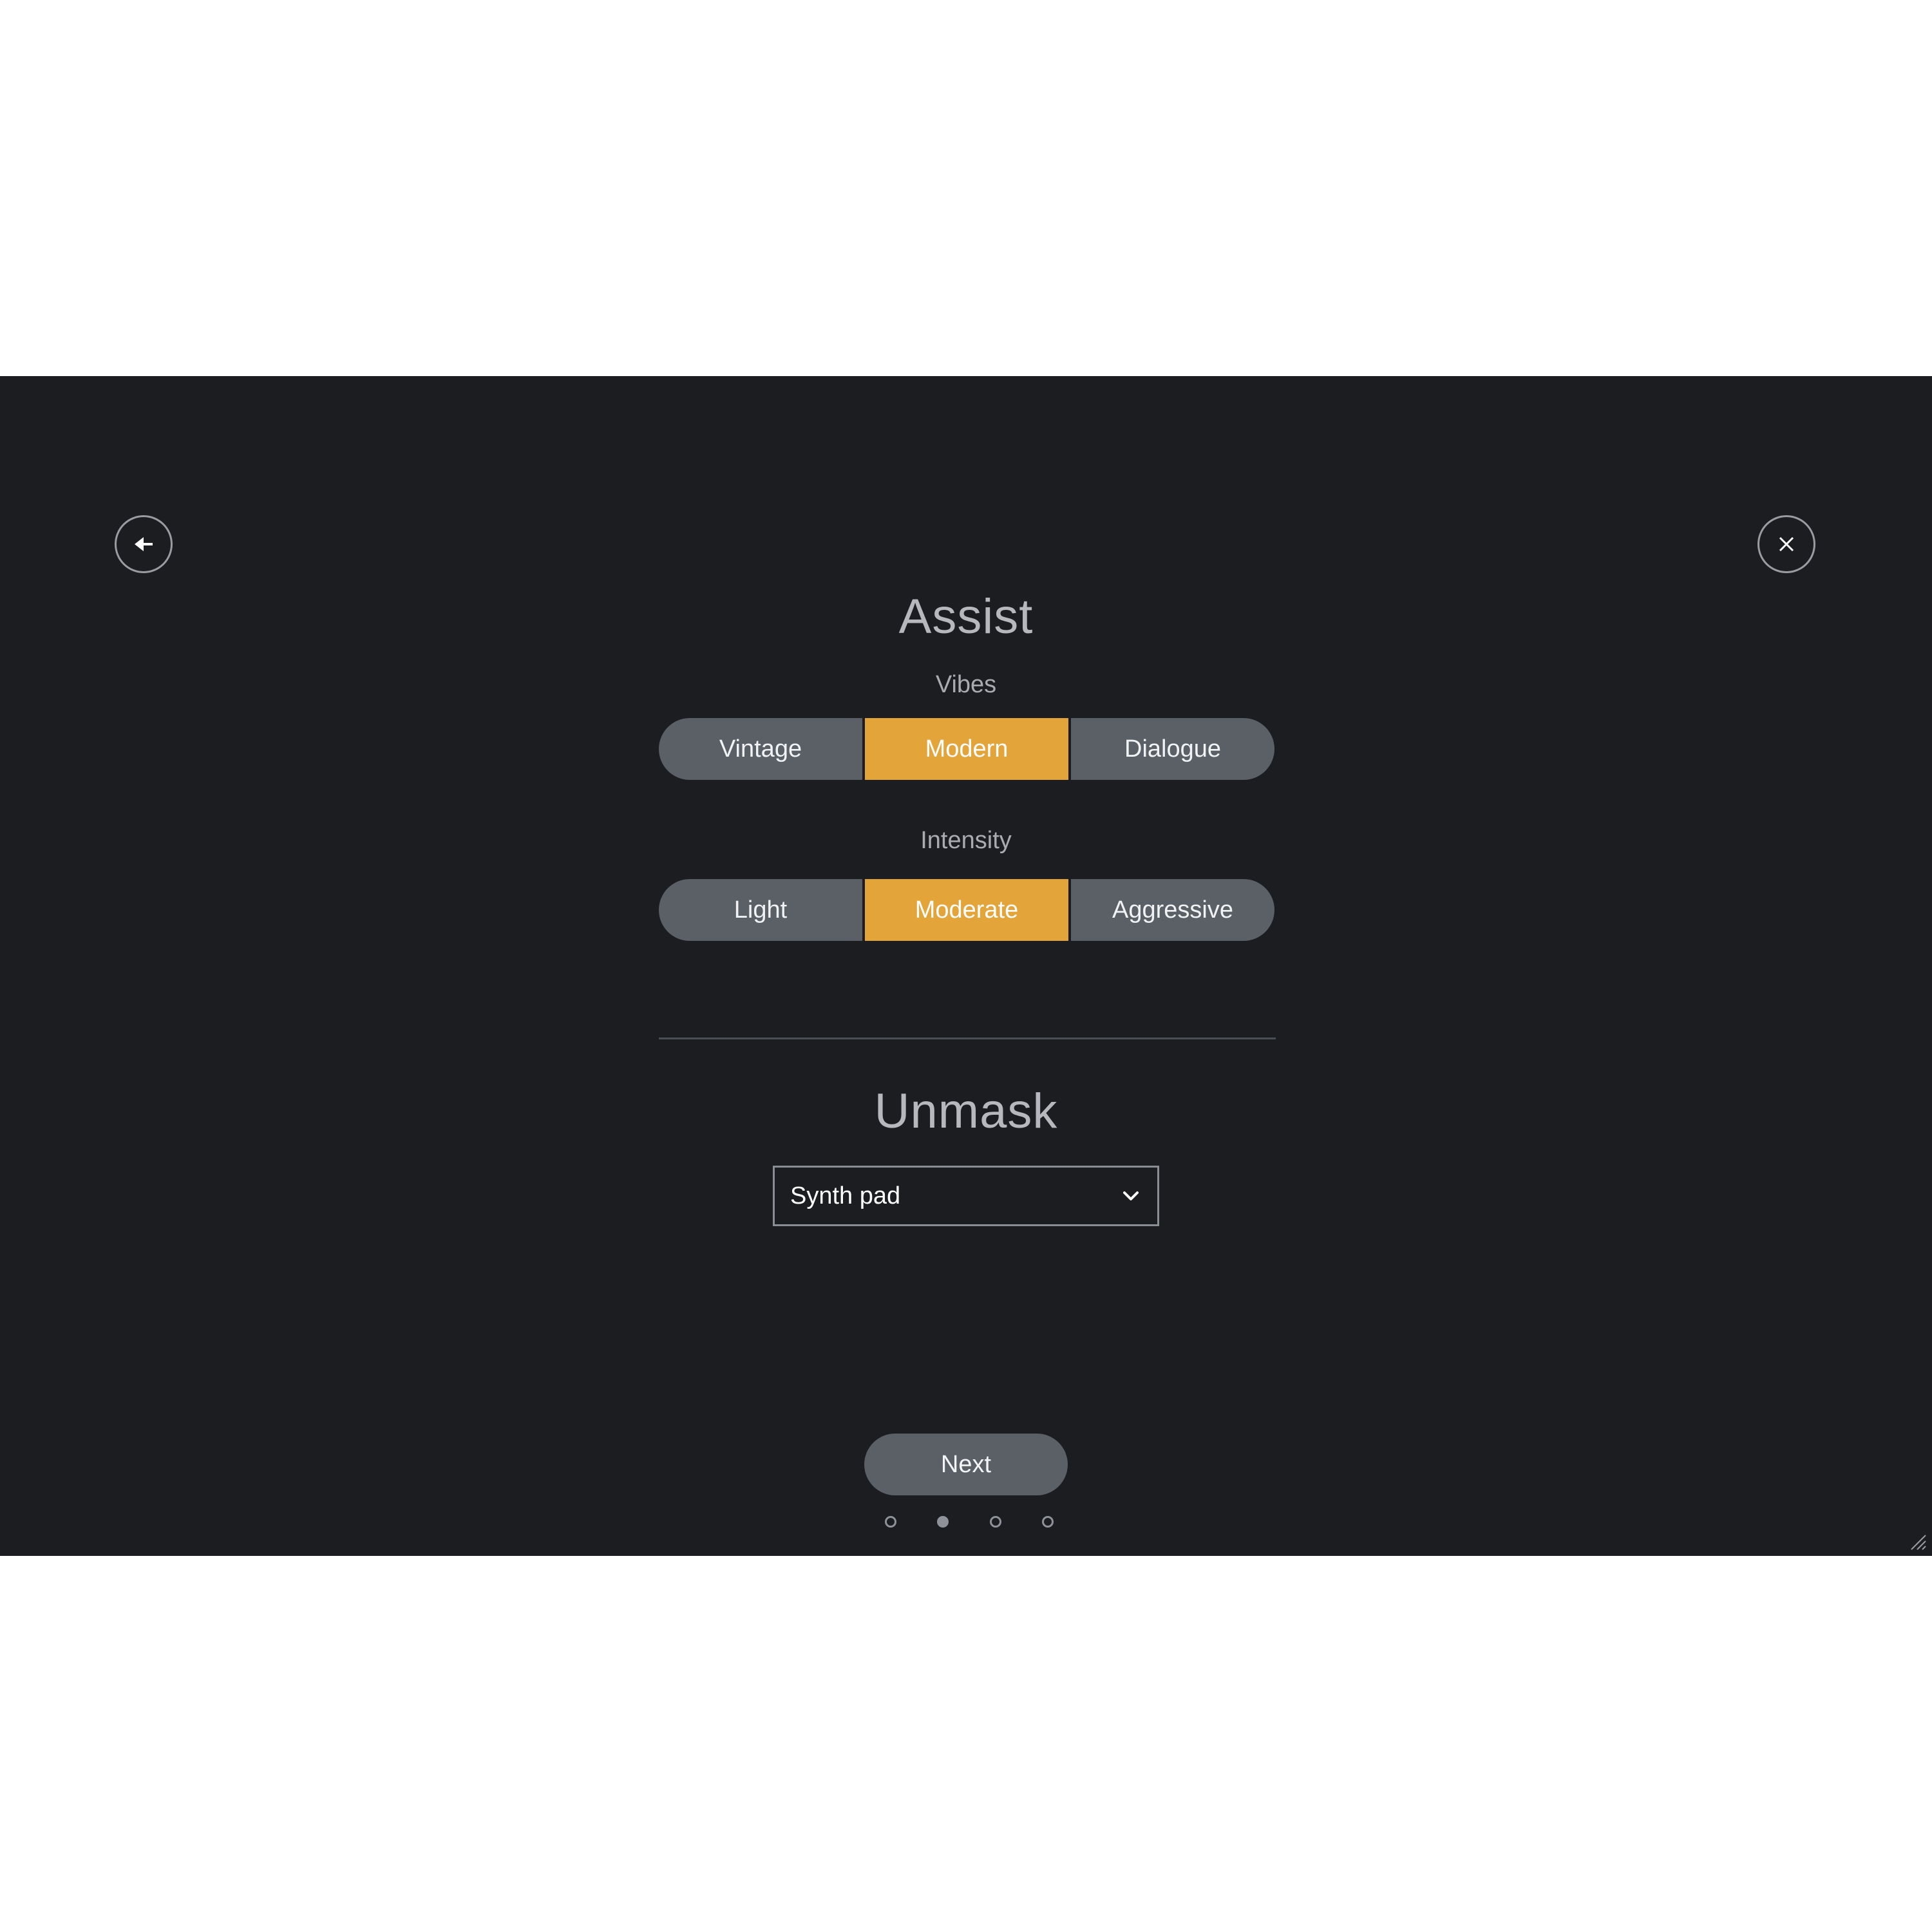 The image size is (1932, 1932). I want to click on intensity-option-moderate: Moderate, so click(968, 910).